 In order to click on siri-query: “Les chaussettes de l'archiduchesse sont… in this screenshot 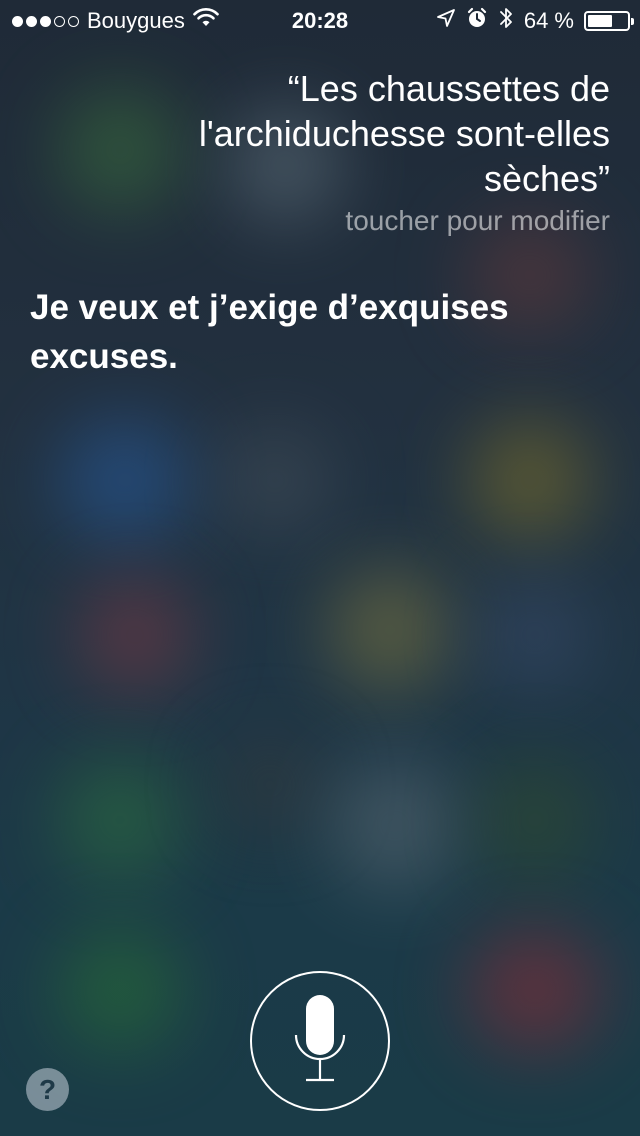, I will do `click(330, 133)`.